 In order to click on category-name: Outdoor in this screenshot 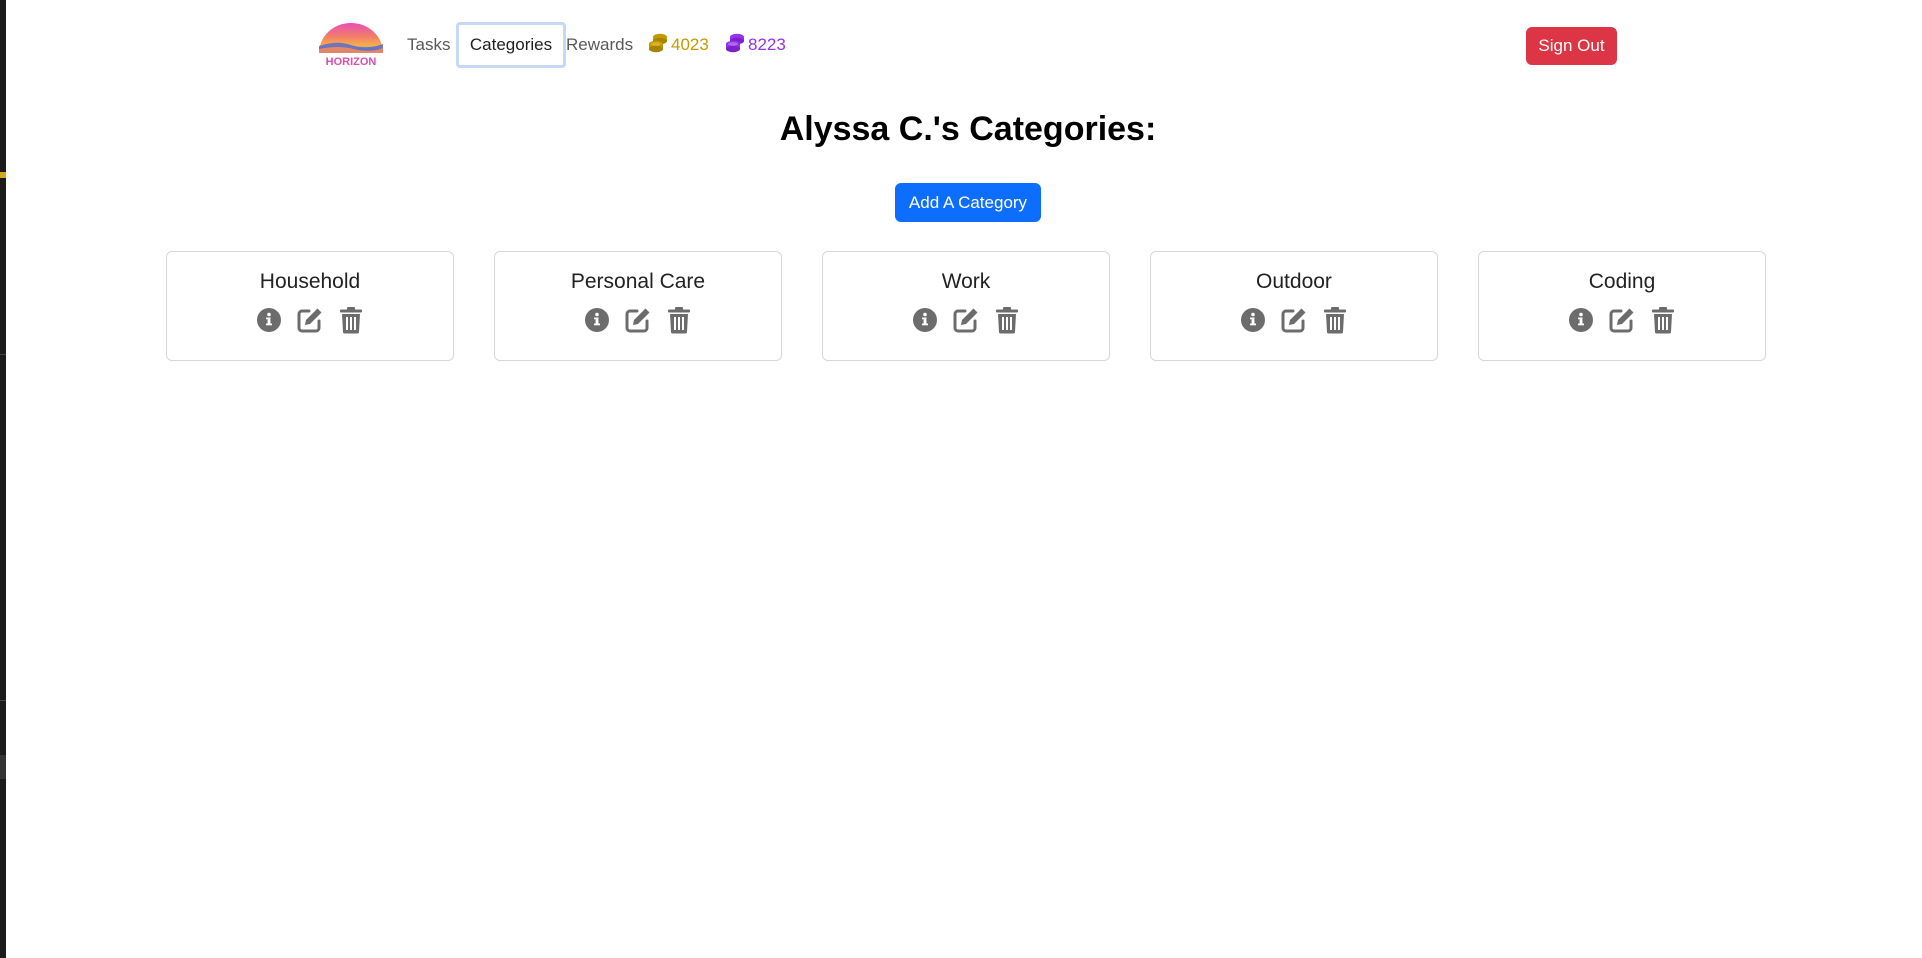, I will do `click(1294, 281)`.